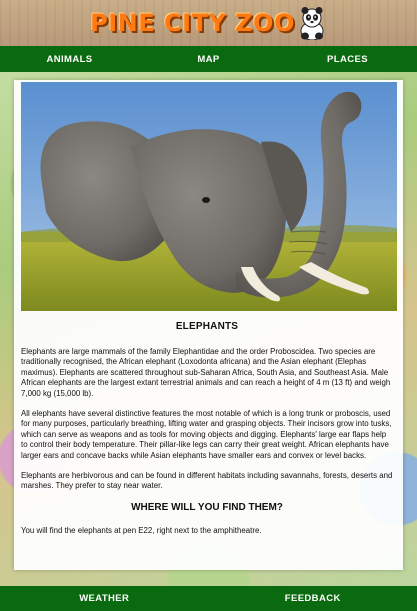 This screenshot has height=611, width=417. I want to click on main-nav: ANIMALS MAP PLACES, so click(208, 59).